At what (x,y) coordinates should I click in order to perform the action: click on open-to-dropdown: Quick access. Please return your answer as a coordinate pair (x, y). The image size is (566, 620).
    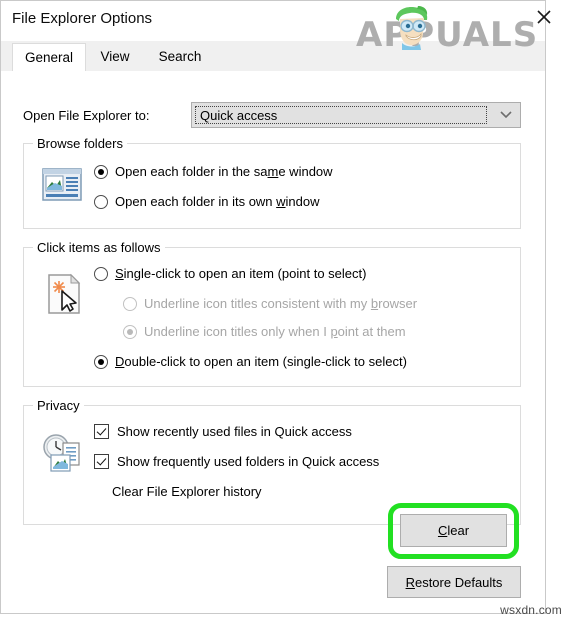
    Looking at the image, I should click on (356, 115).